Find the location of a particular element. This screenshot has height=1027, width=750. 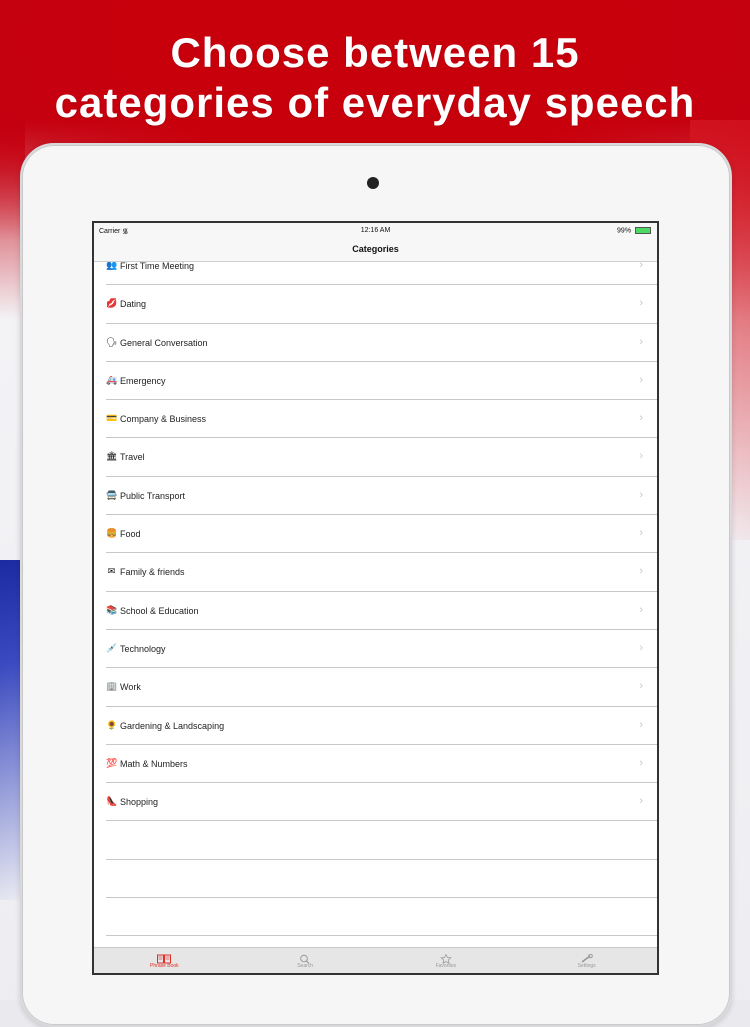

tab-label: Settings is located at coordinates (586, 966).